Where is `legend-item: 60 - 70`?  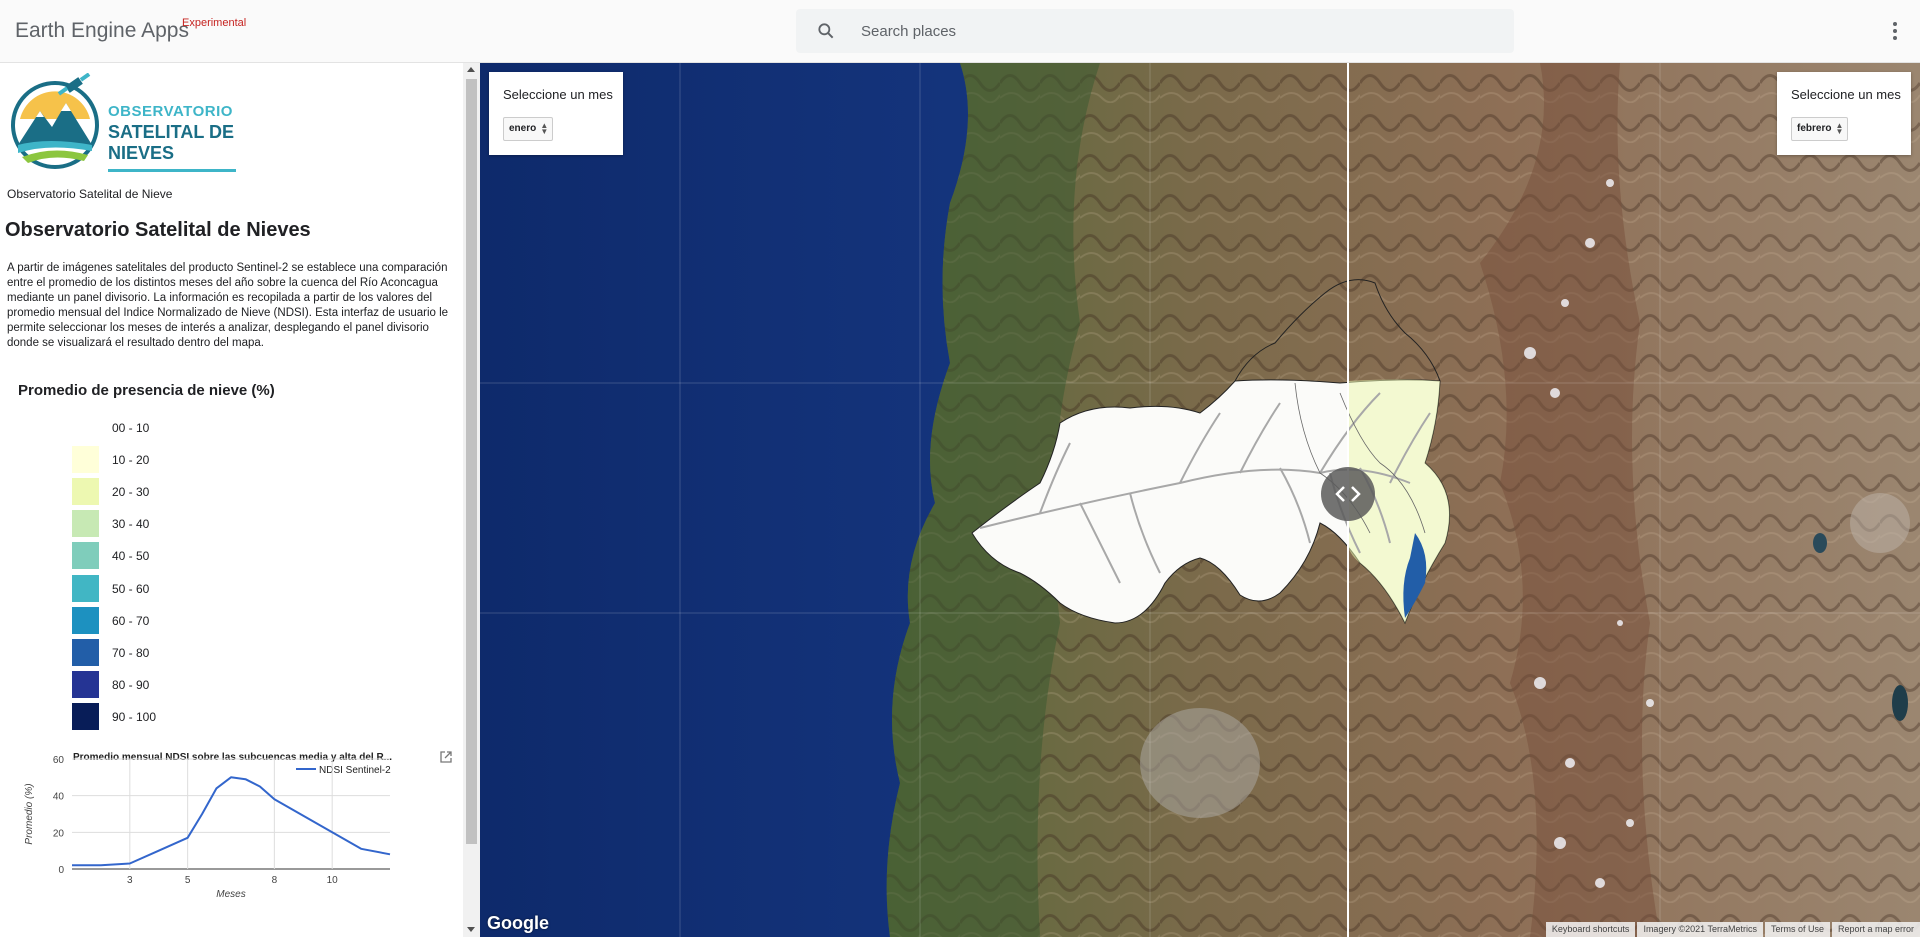 legend-item: 60 - 70 is located at coordinates (170, 620).